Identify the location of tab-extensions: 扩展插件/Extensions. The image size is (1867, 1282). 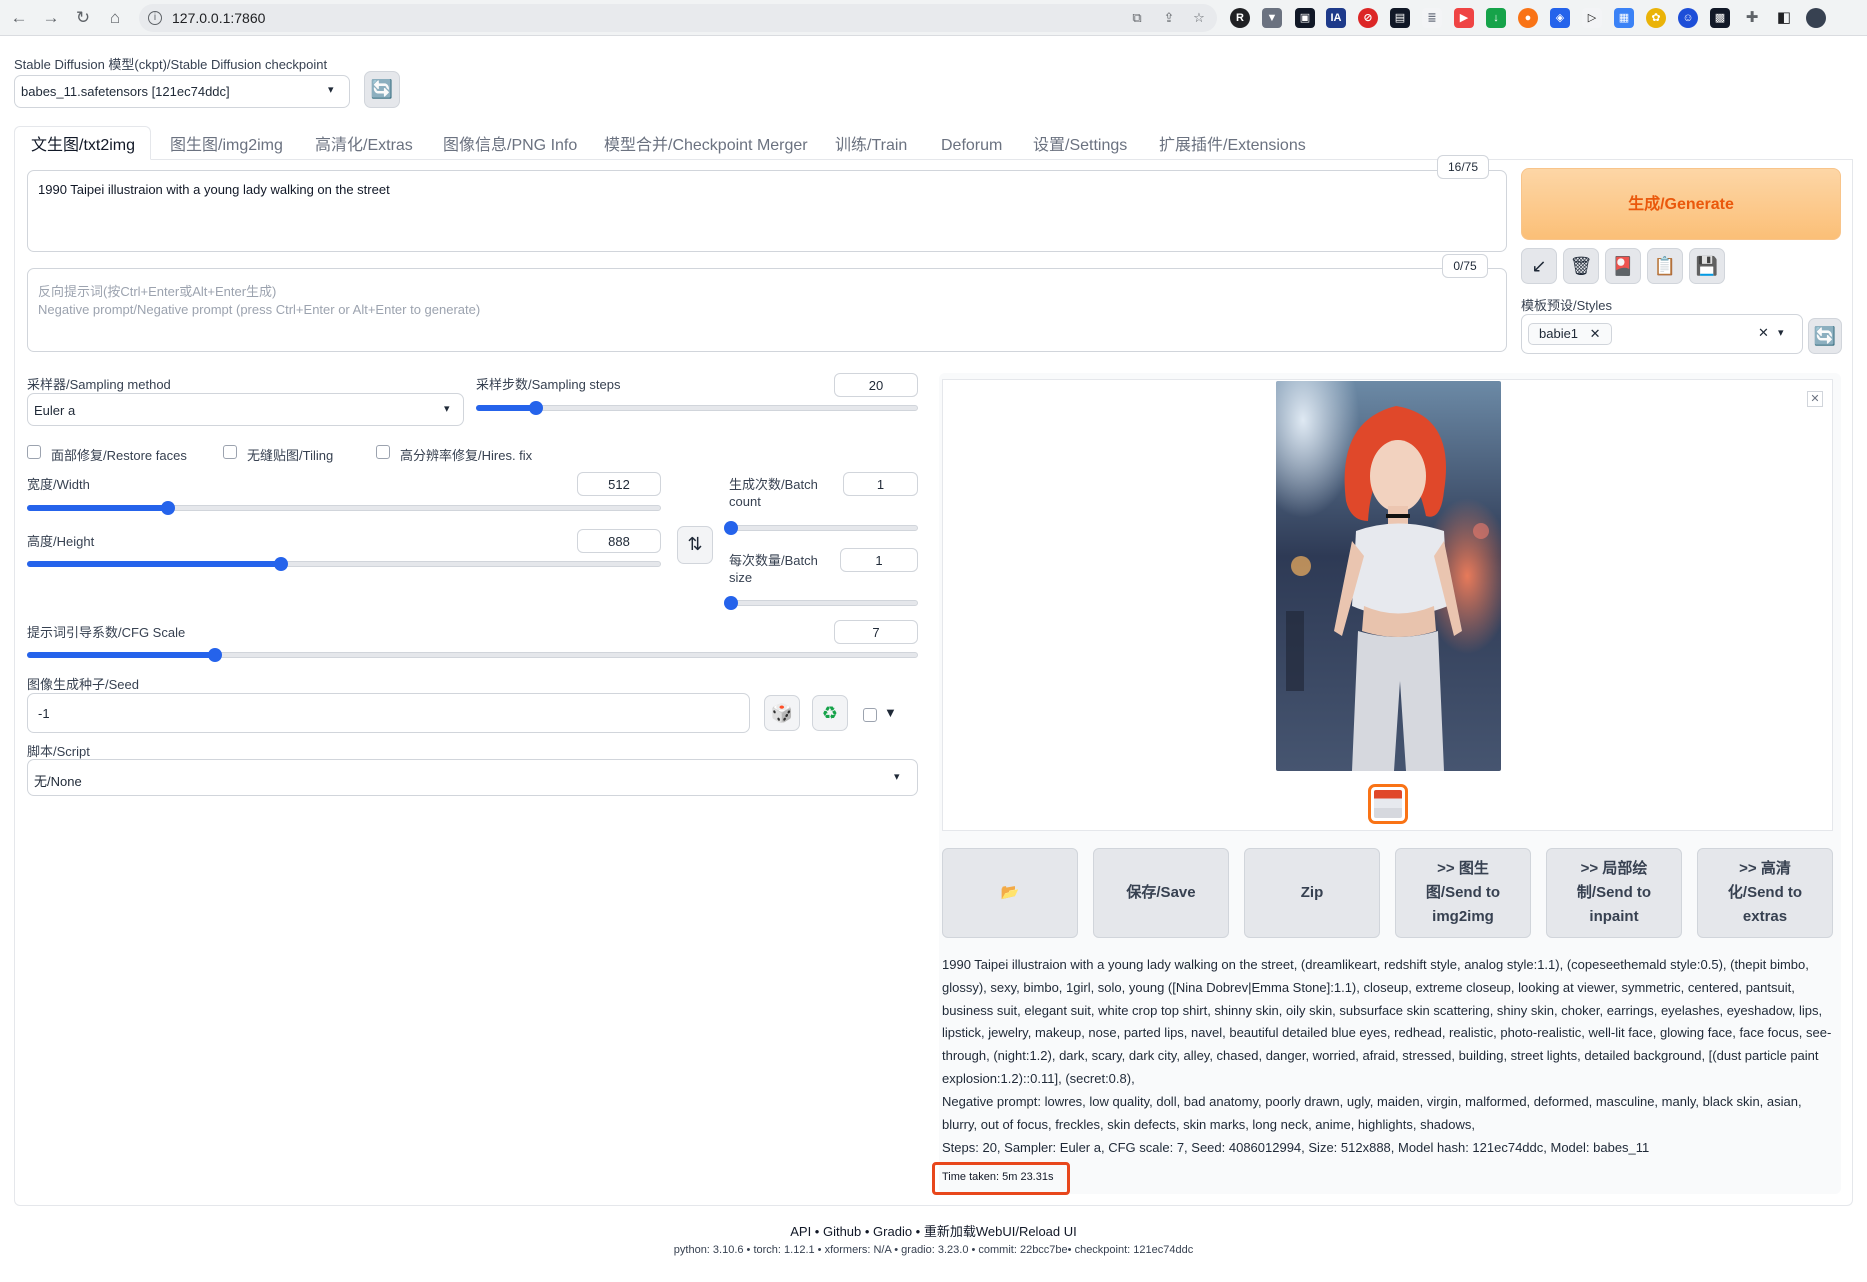
(1232, 146).